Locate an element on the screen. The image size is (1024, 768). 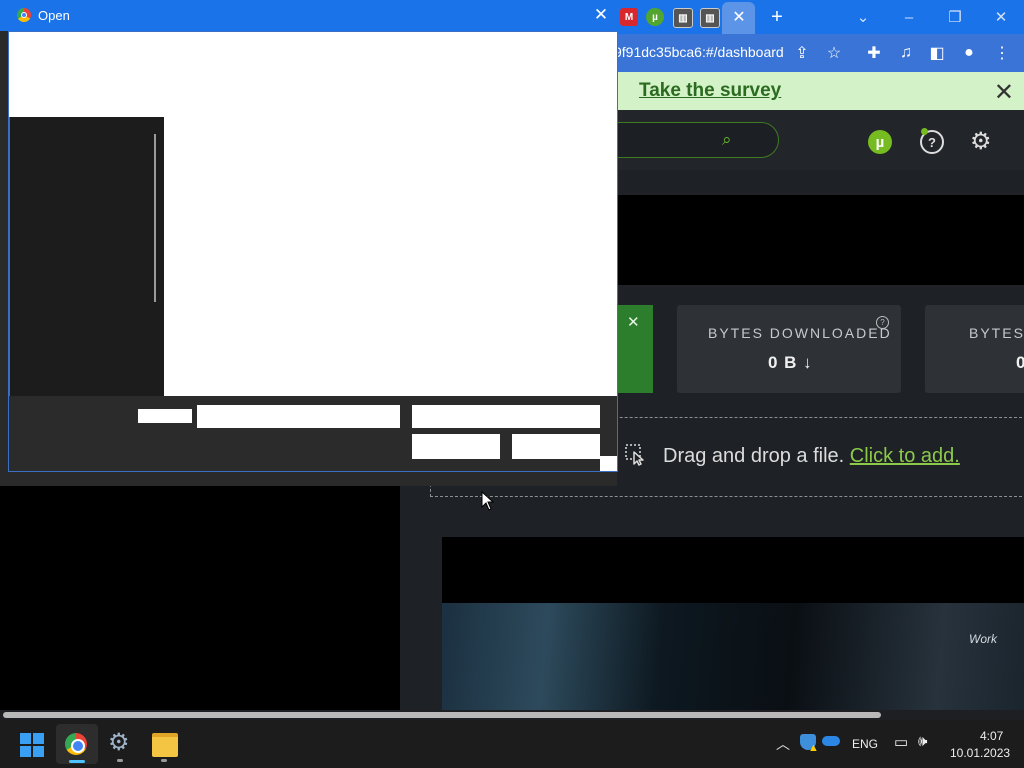
utorrent-logo-icon: µ is located at coordinates (880, 142).